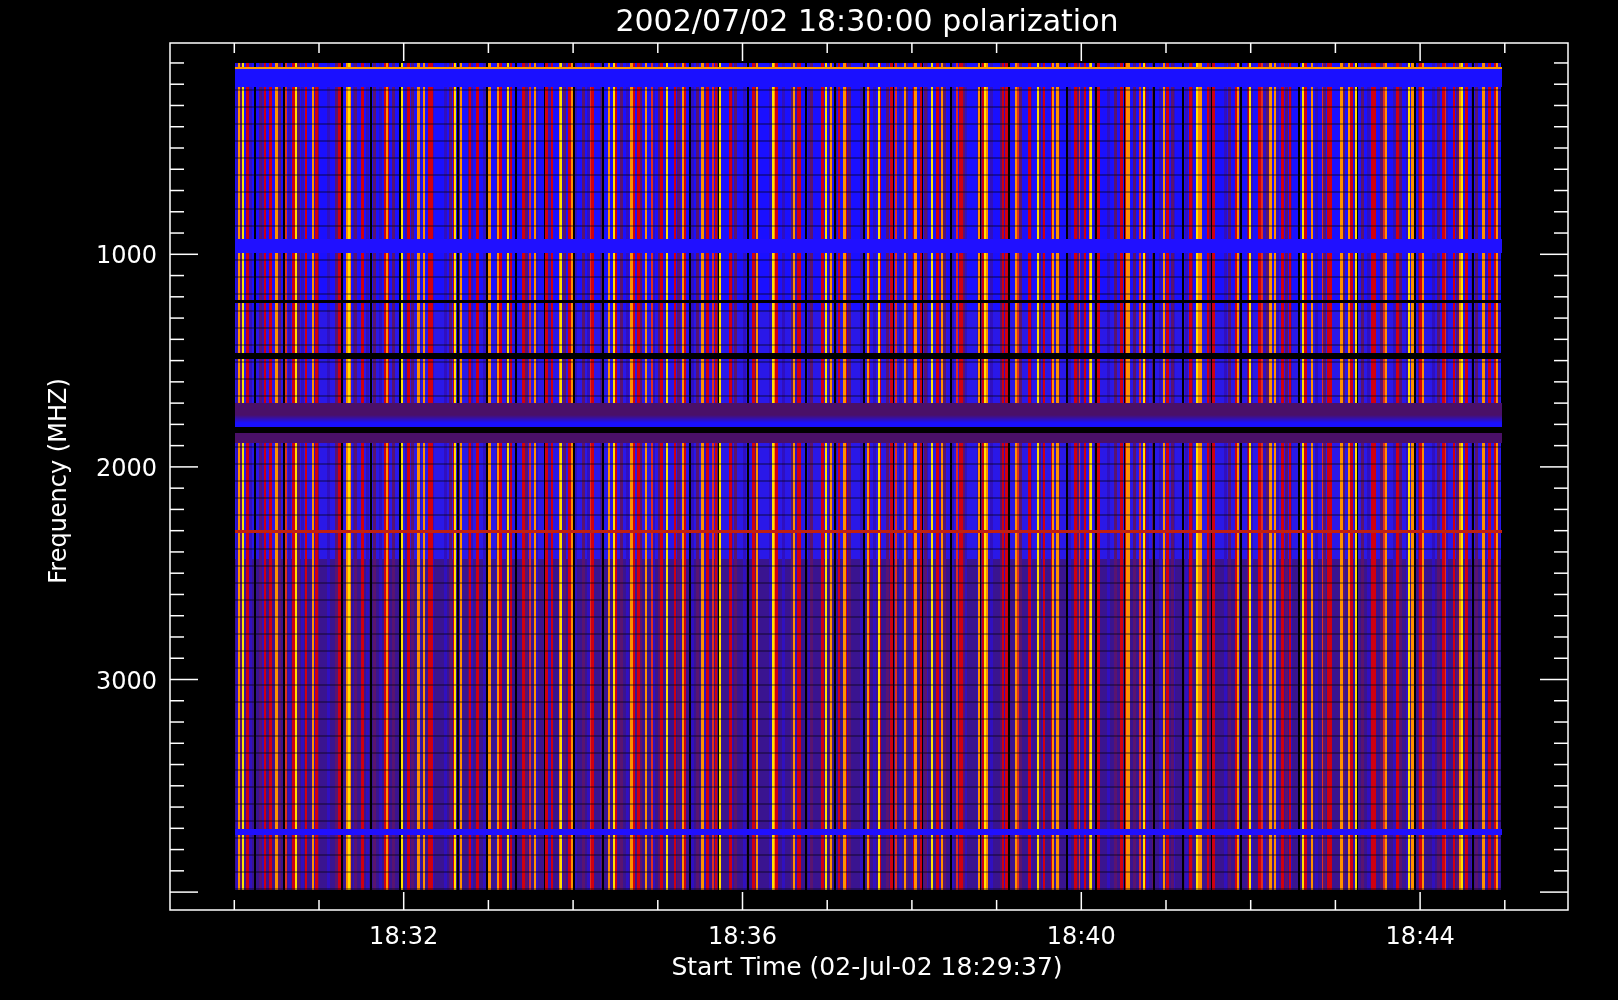  I want to click on x-tick-label: 18:40, so click(1081, 936).